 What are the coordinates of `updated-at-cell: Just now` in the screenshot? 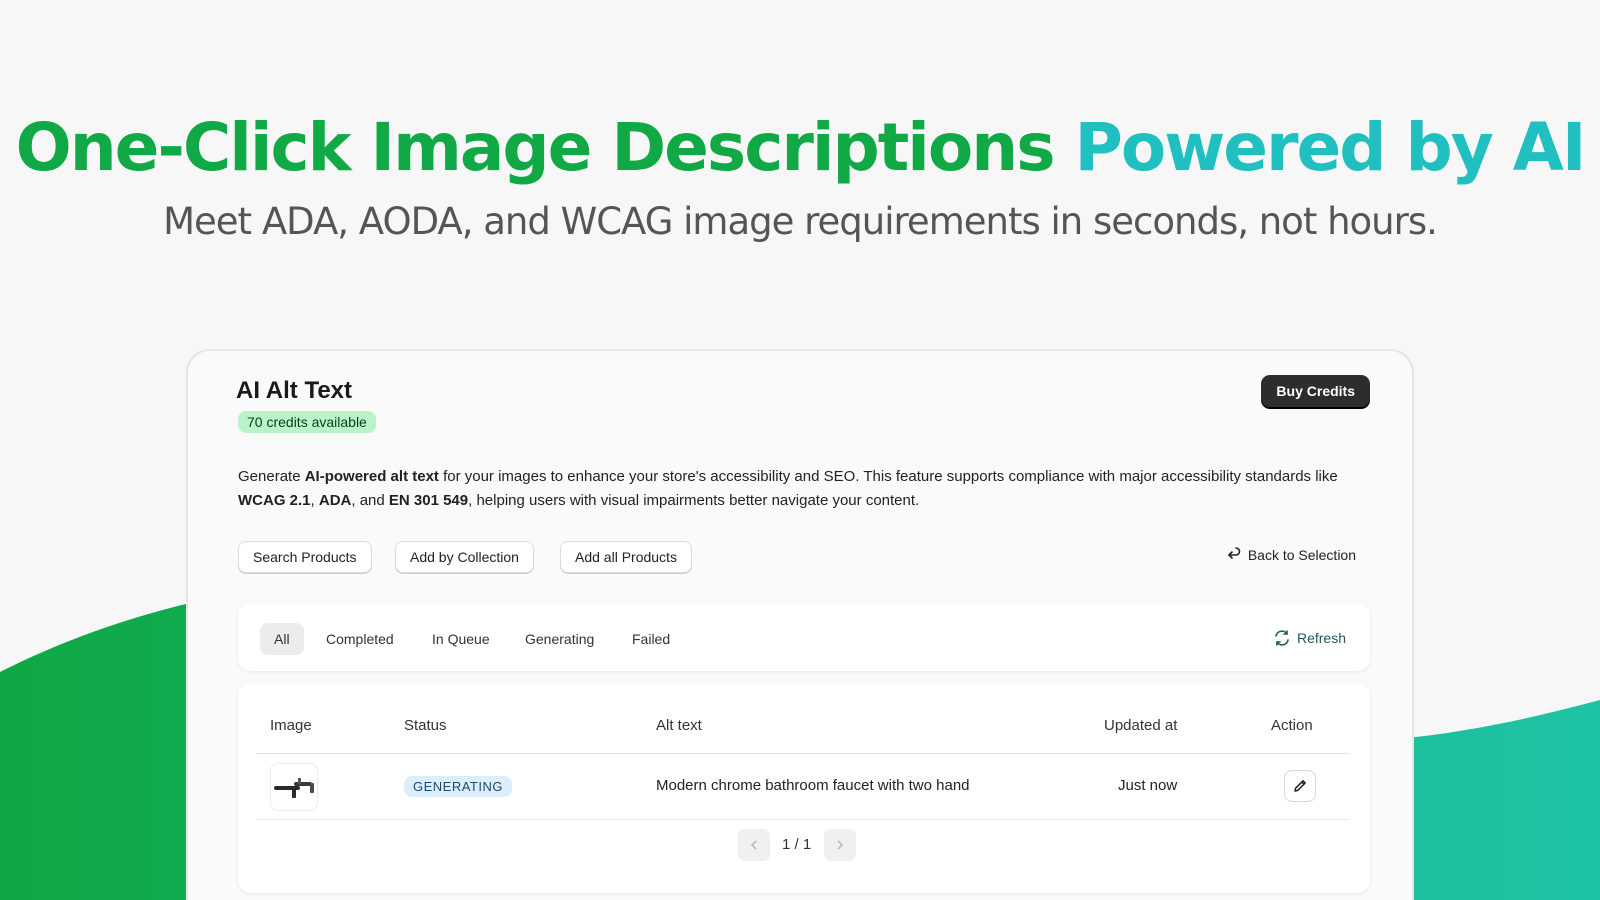 It's located at (1148, 785).